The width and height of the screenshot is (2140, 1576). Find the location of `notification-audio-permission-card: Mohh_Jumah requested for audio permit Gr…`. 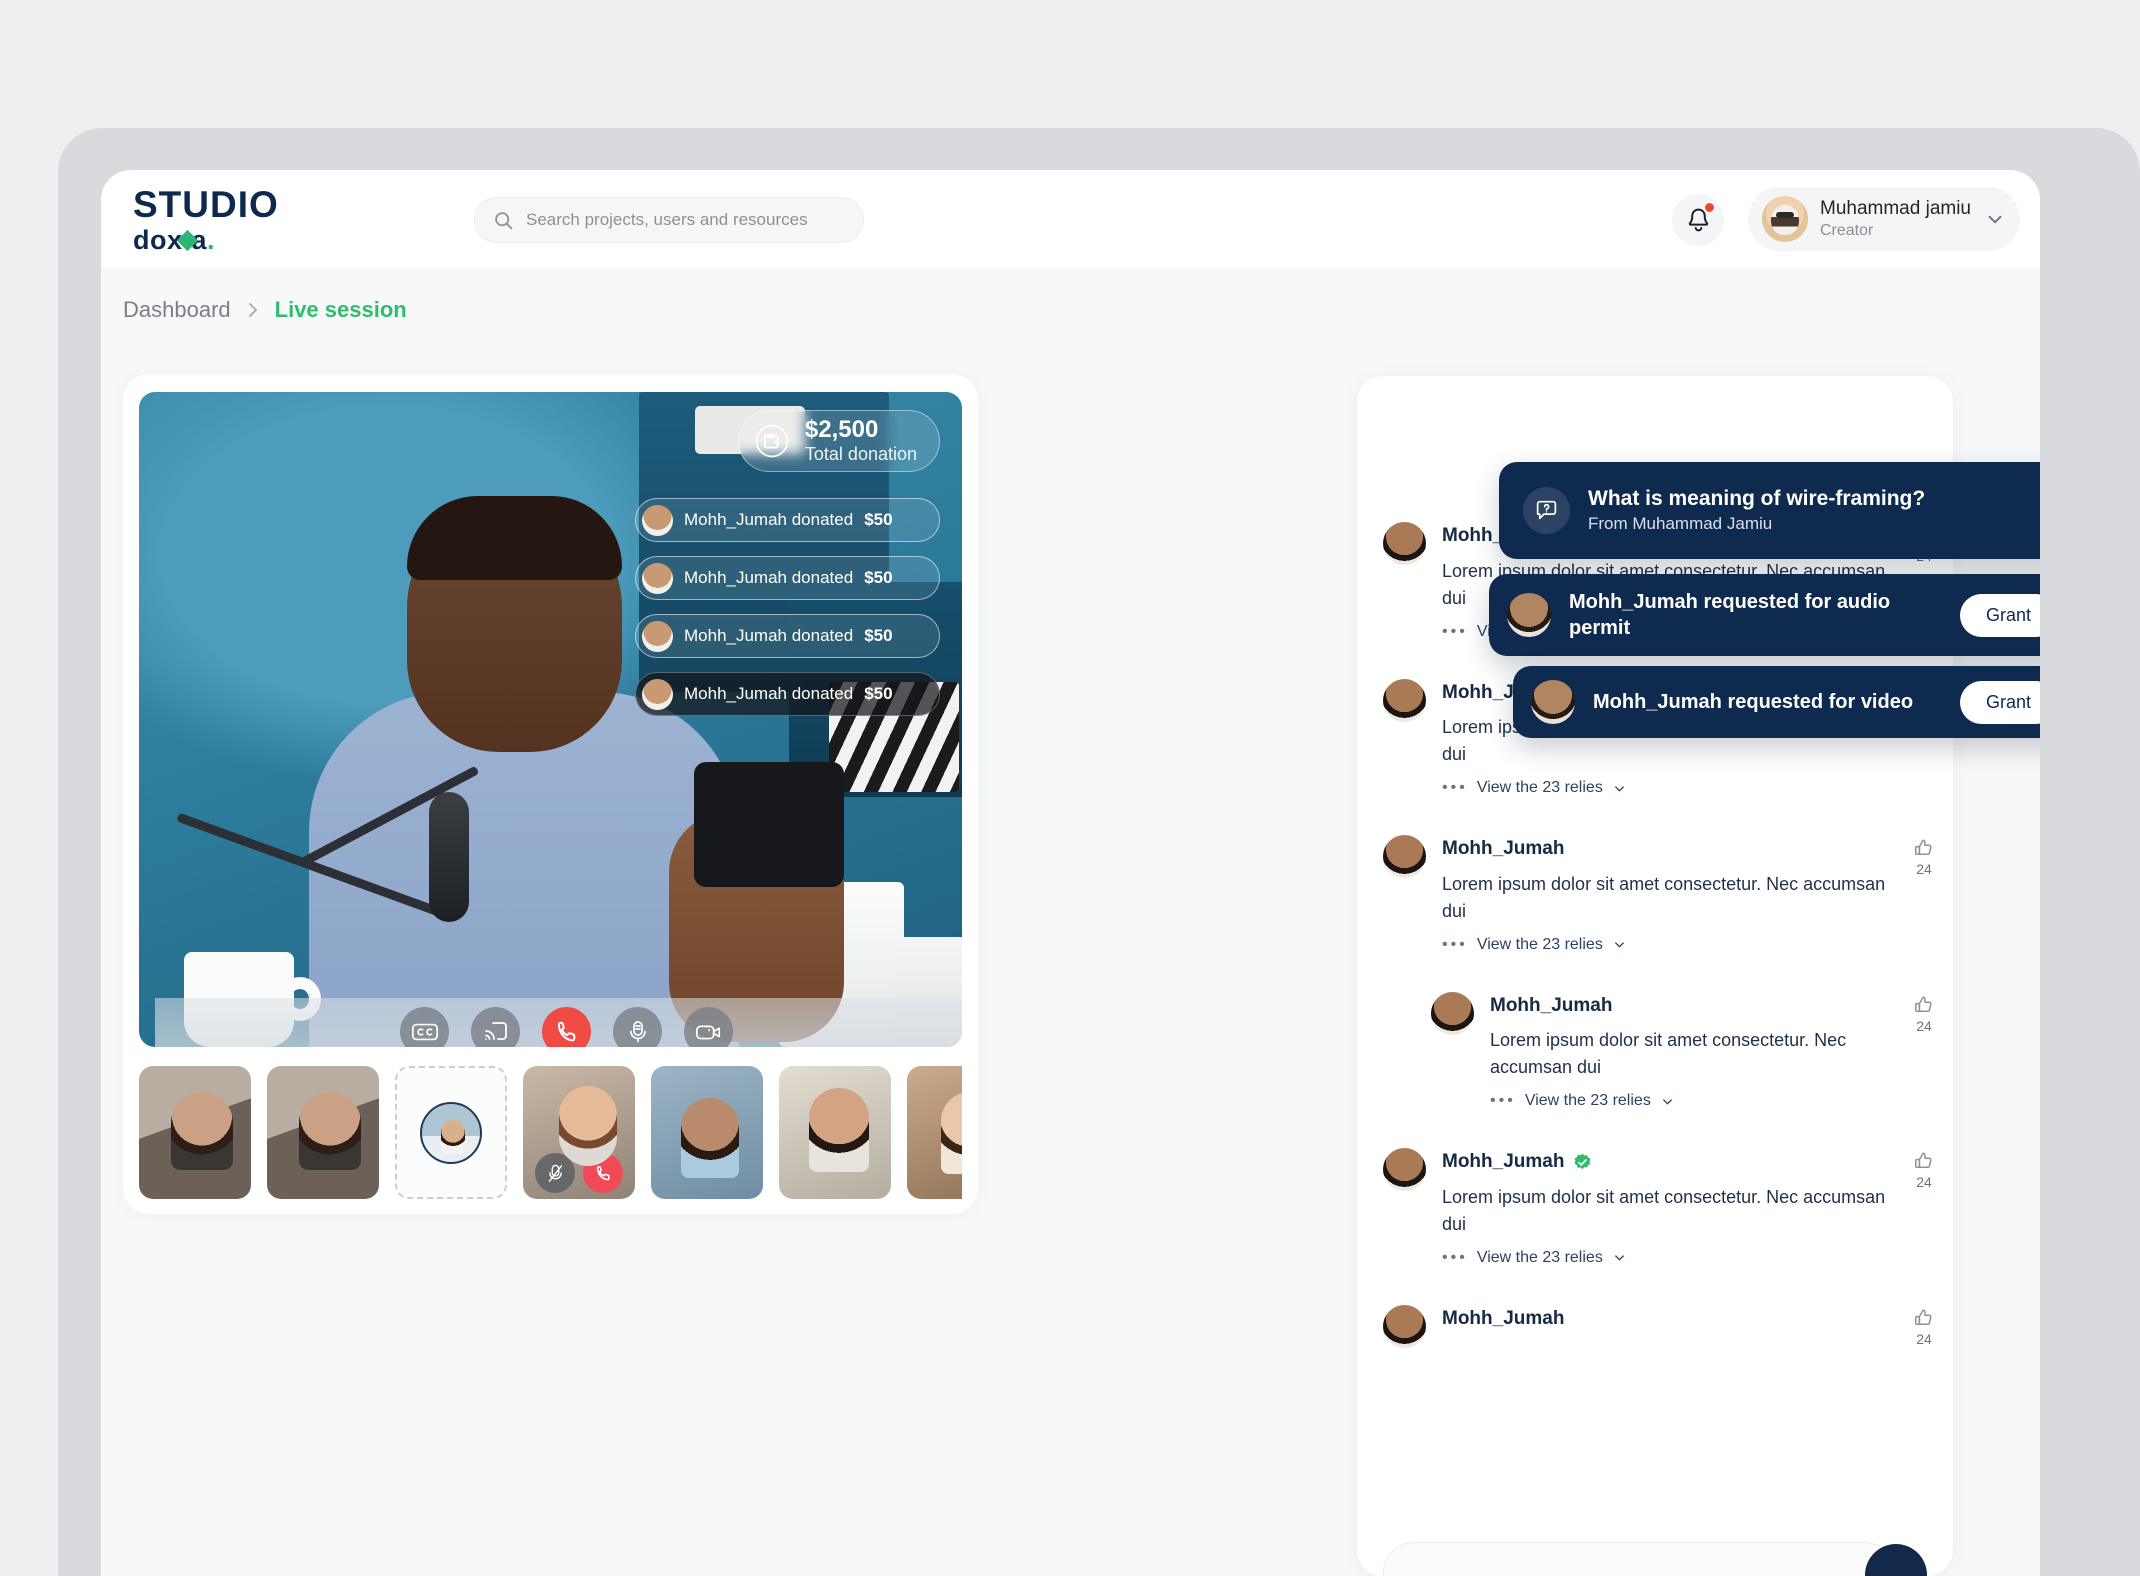

notification-audio-permission-card: Mohh_Jumah requested for audio permit Gr… is located at coordinates (1764, 615).